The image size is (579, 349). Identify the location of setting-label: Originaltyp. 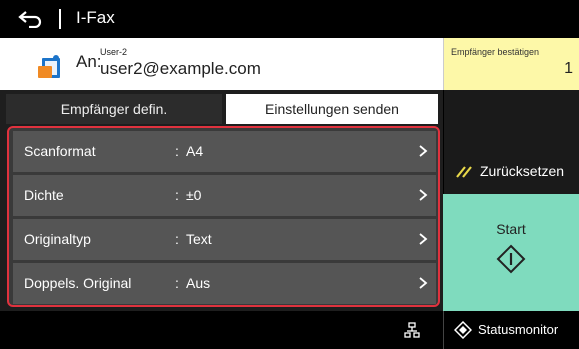
(57, 239).